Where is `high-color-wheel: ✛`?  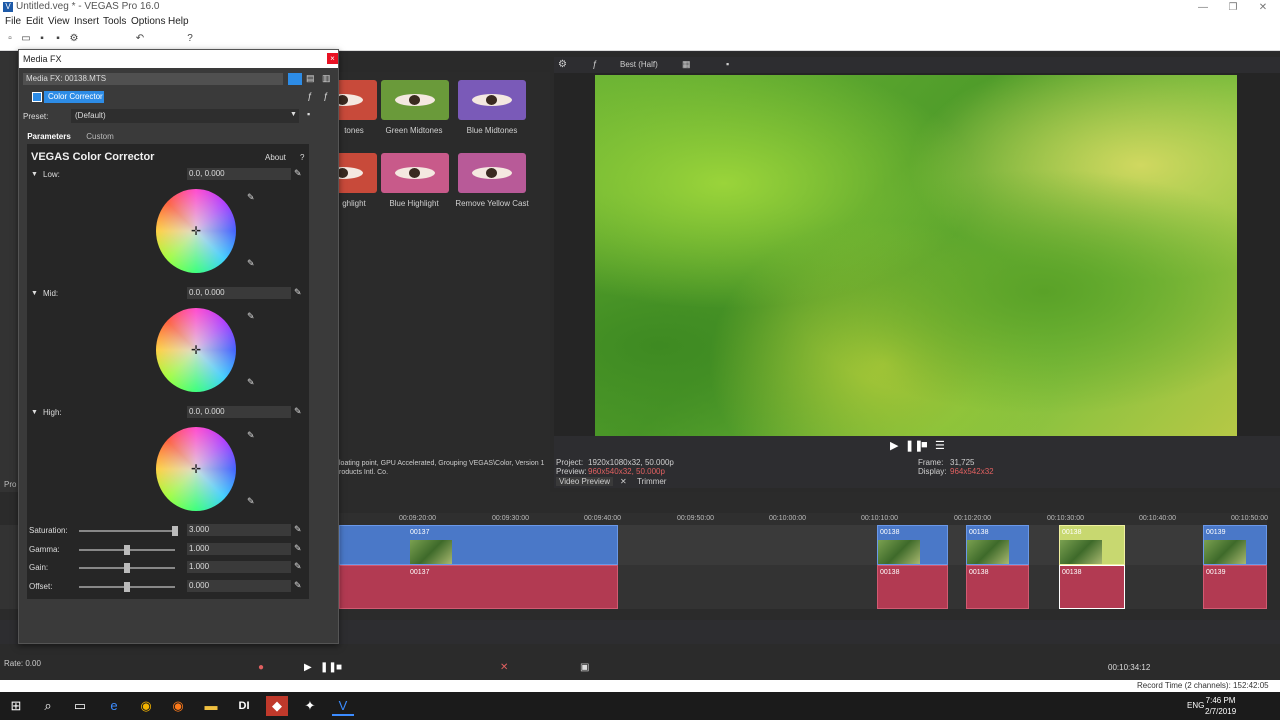
high-color-wheel: ✛ is located at coordinates (196, 469).